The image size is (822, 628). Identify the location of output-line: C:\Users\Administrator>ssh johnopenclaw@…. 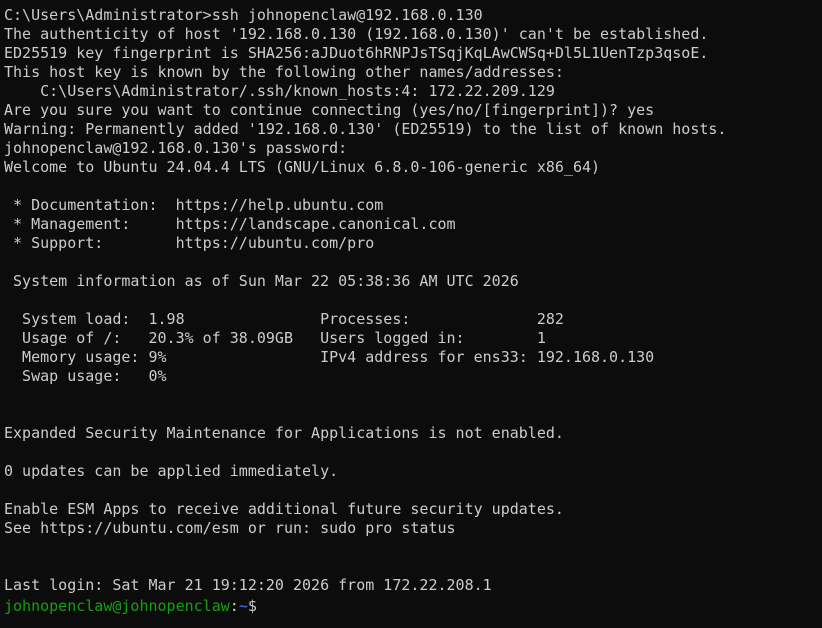
(243, 15).